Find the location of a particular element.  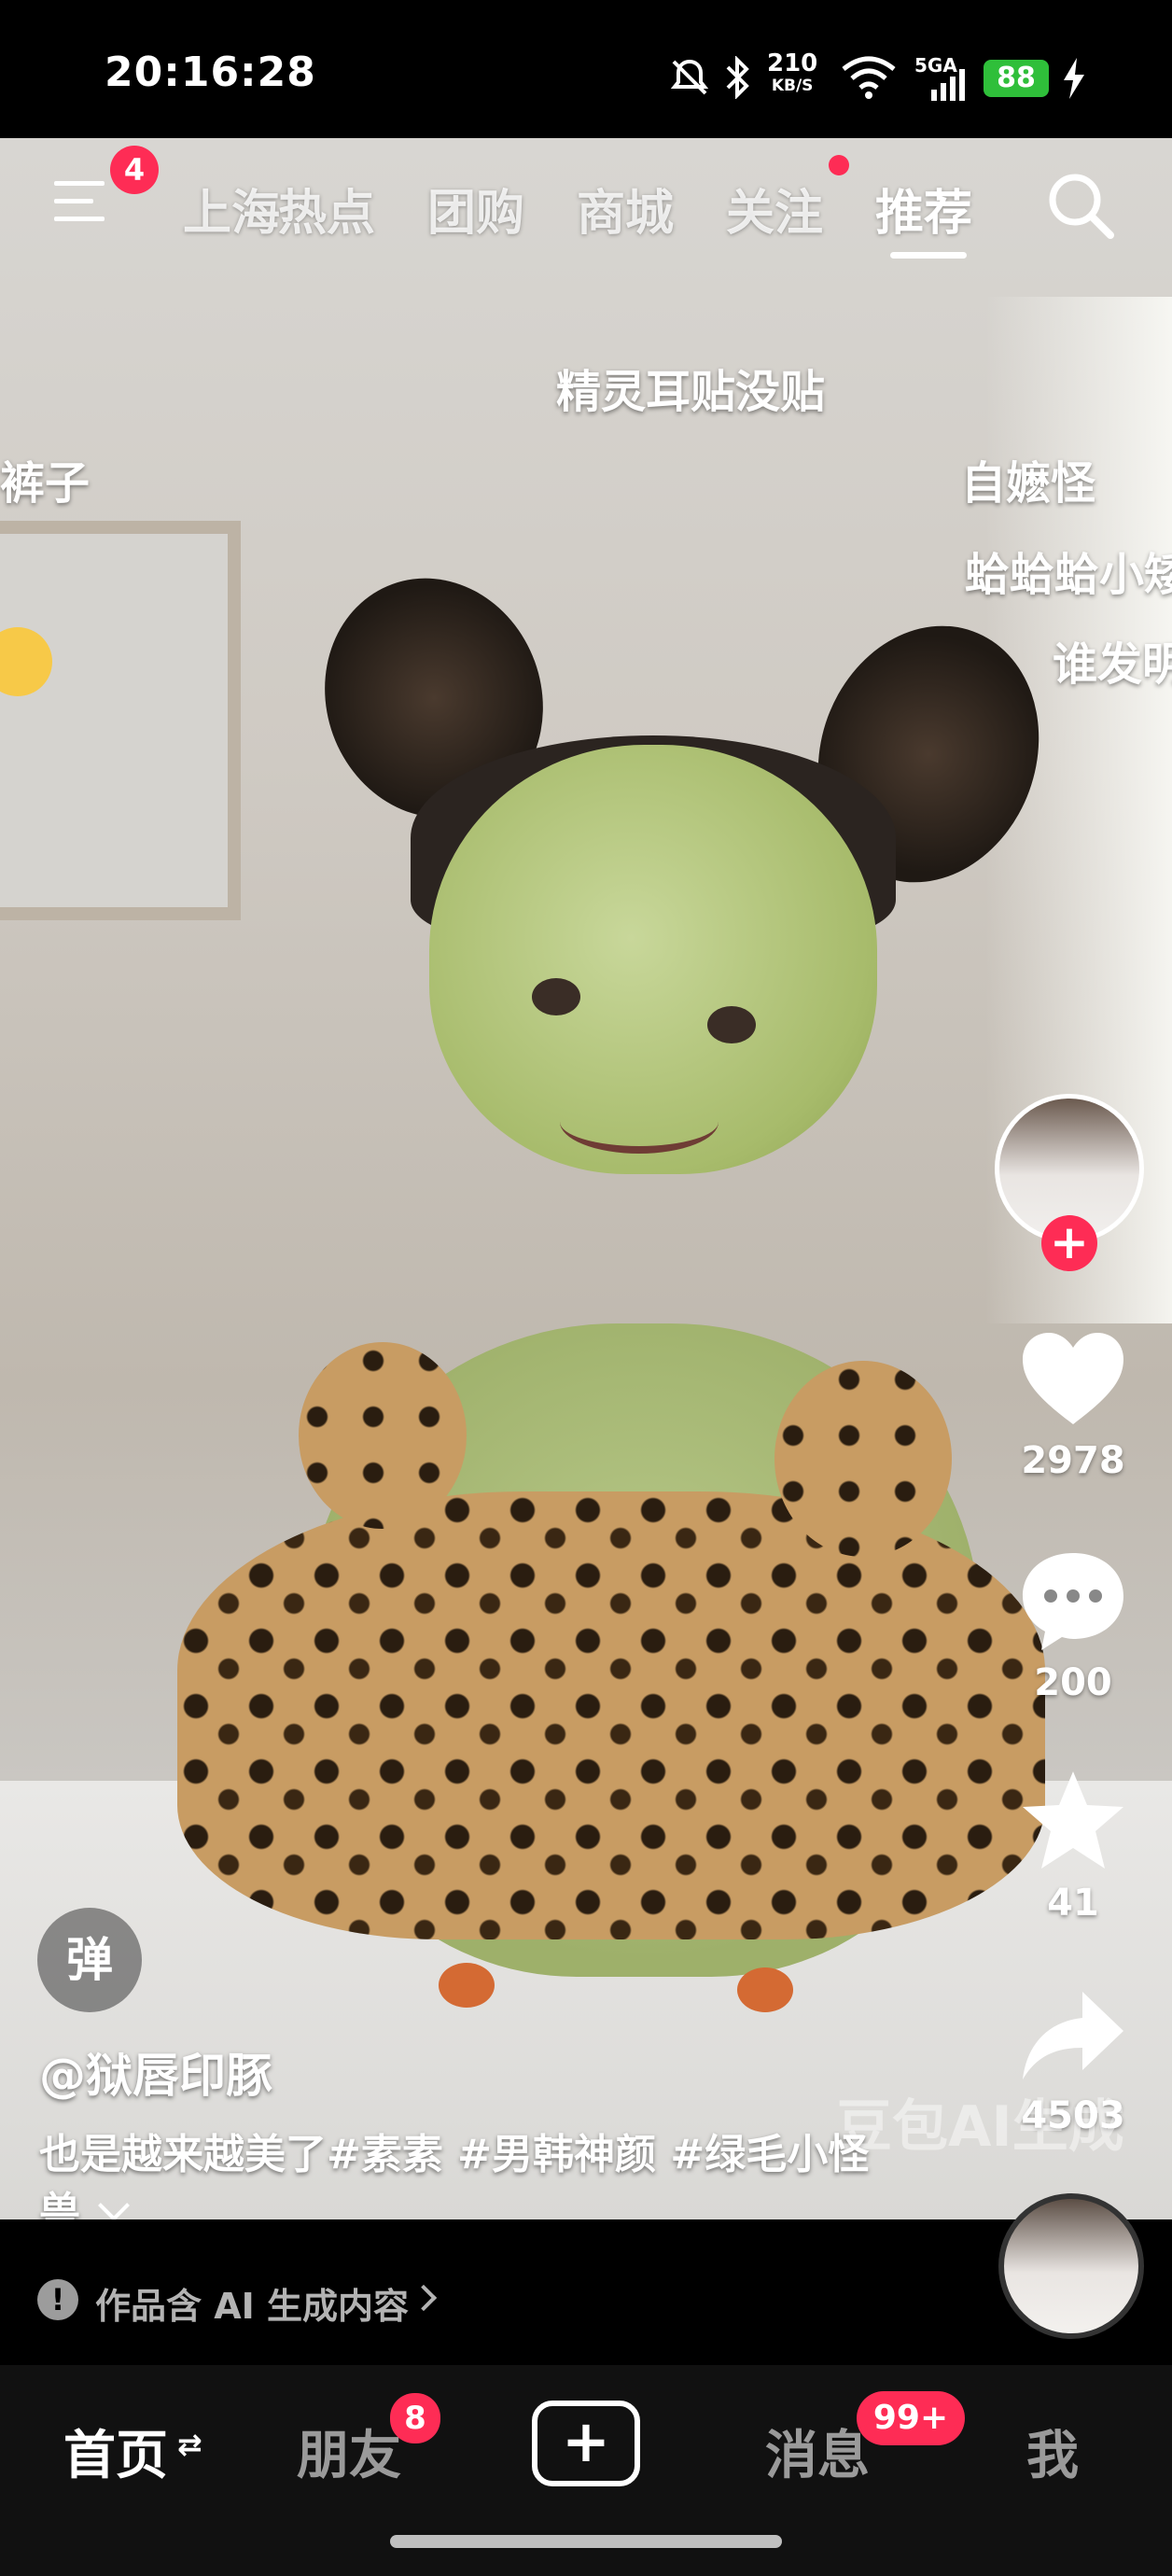

menu-badge: 4 is located at coordinates (134, 170).